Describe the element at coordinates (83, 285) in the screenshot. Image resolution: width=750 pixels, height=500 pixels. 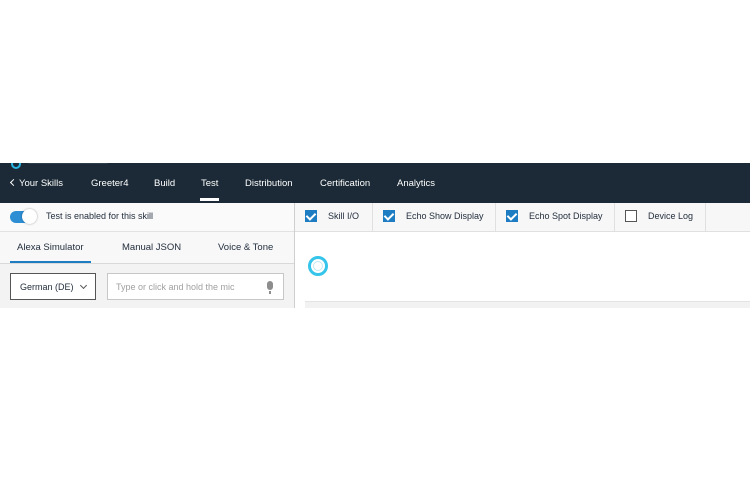
I see `chevron-down-icon` at that location.